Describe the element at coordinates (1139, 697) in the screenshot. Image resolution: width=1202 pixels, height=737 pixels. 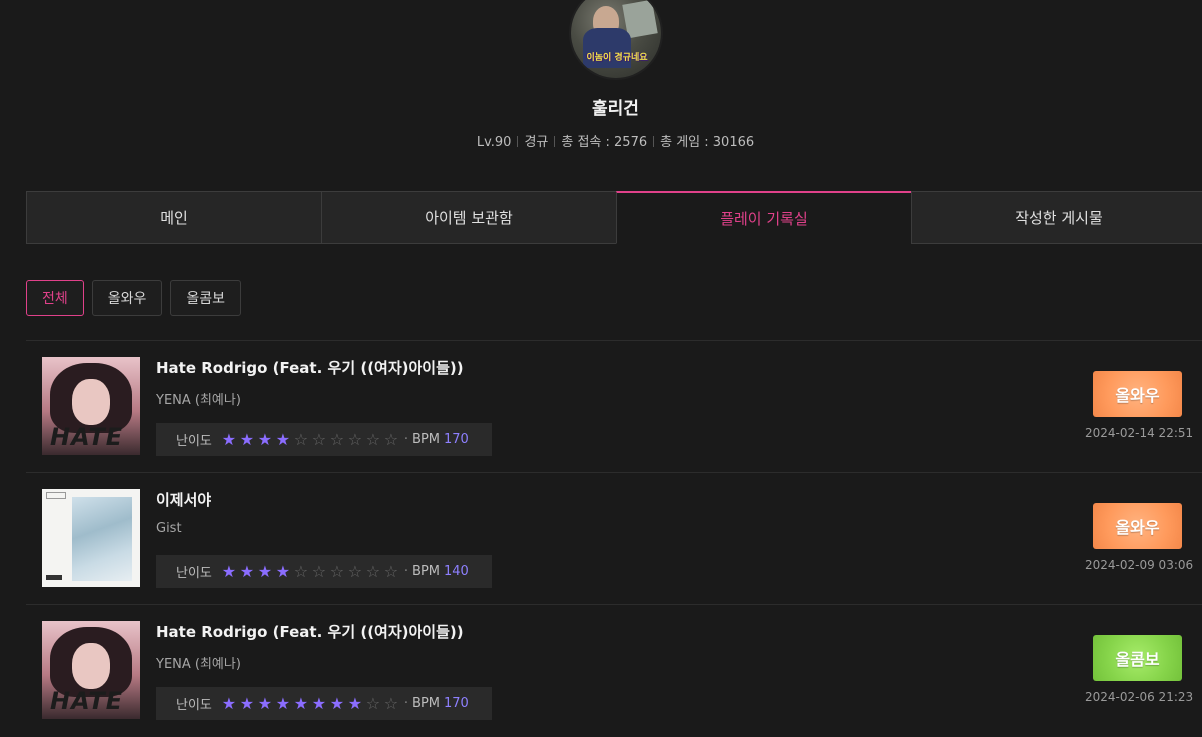
I see `play-date: 2024-02-06 21:23` at that location.